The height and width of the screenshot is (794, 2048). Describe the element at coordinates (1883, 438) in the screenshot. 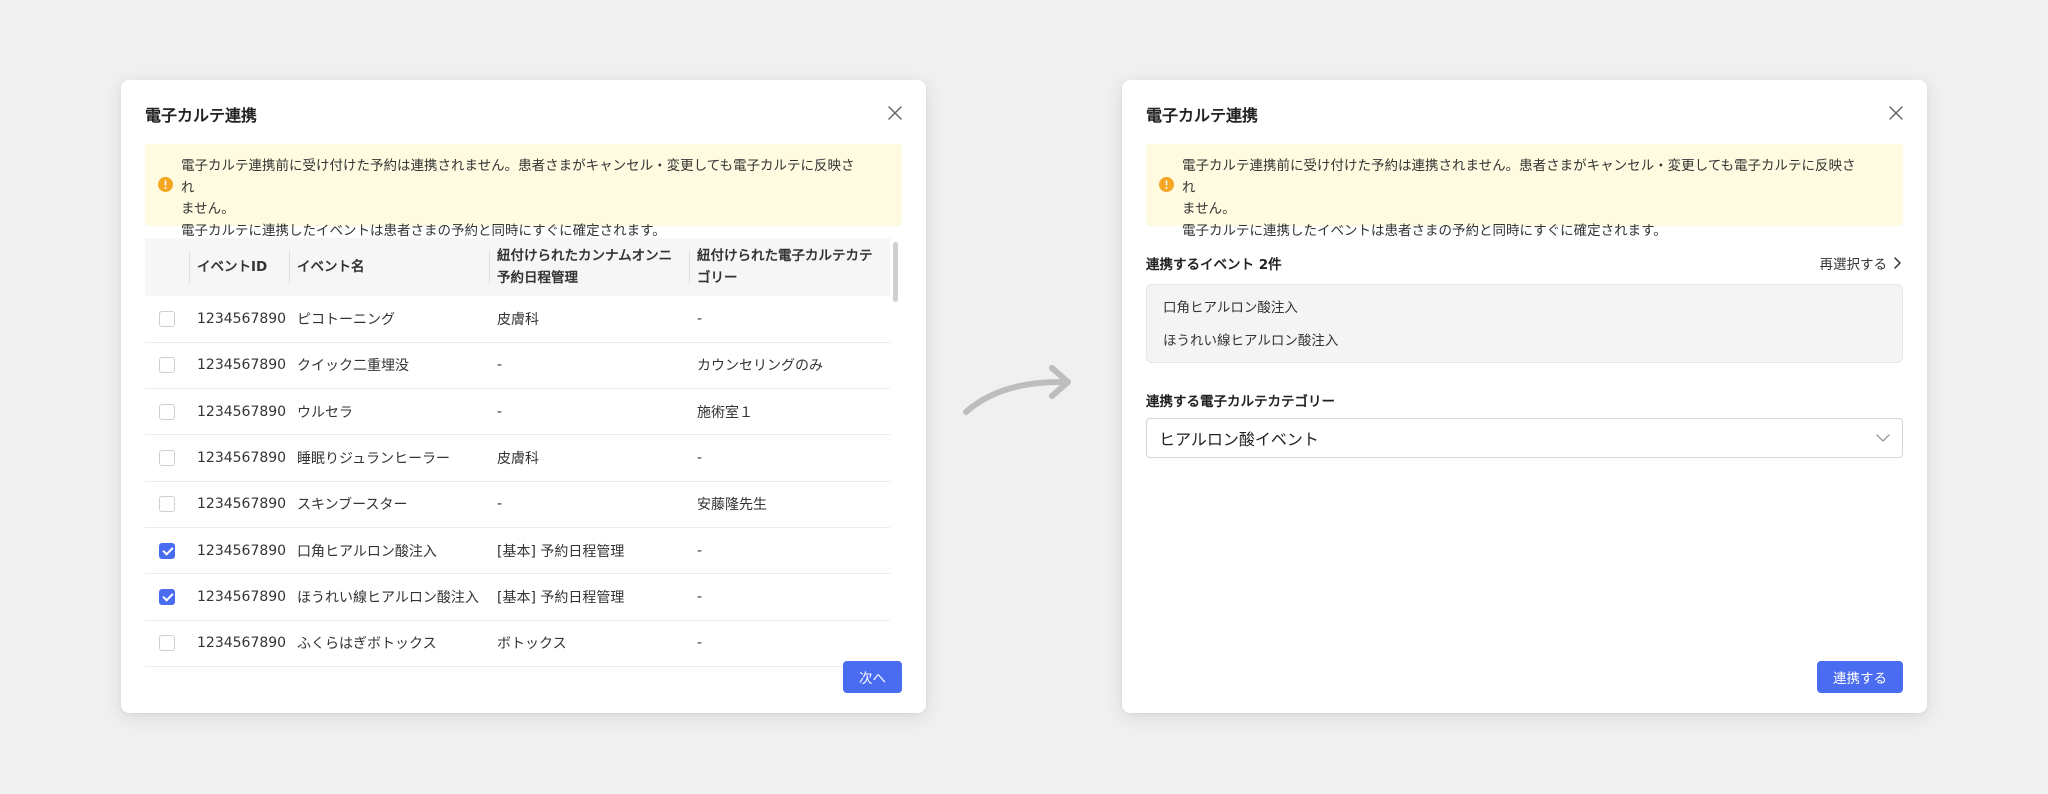

I see `chevron-down-icon` at that location.